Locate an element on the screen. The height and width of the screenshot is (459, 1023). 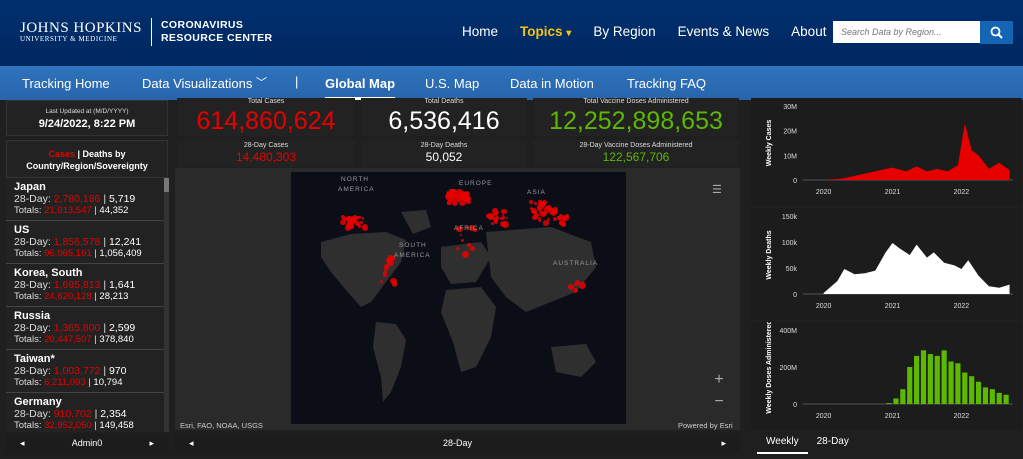
day28-deaths: 970 is located at coordinates (117, 371).